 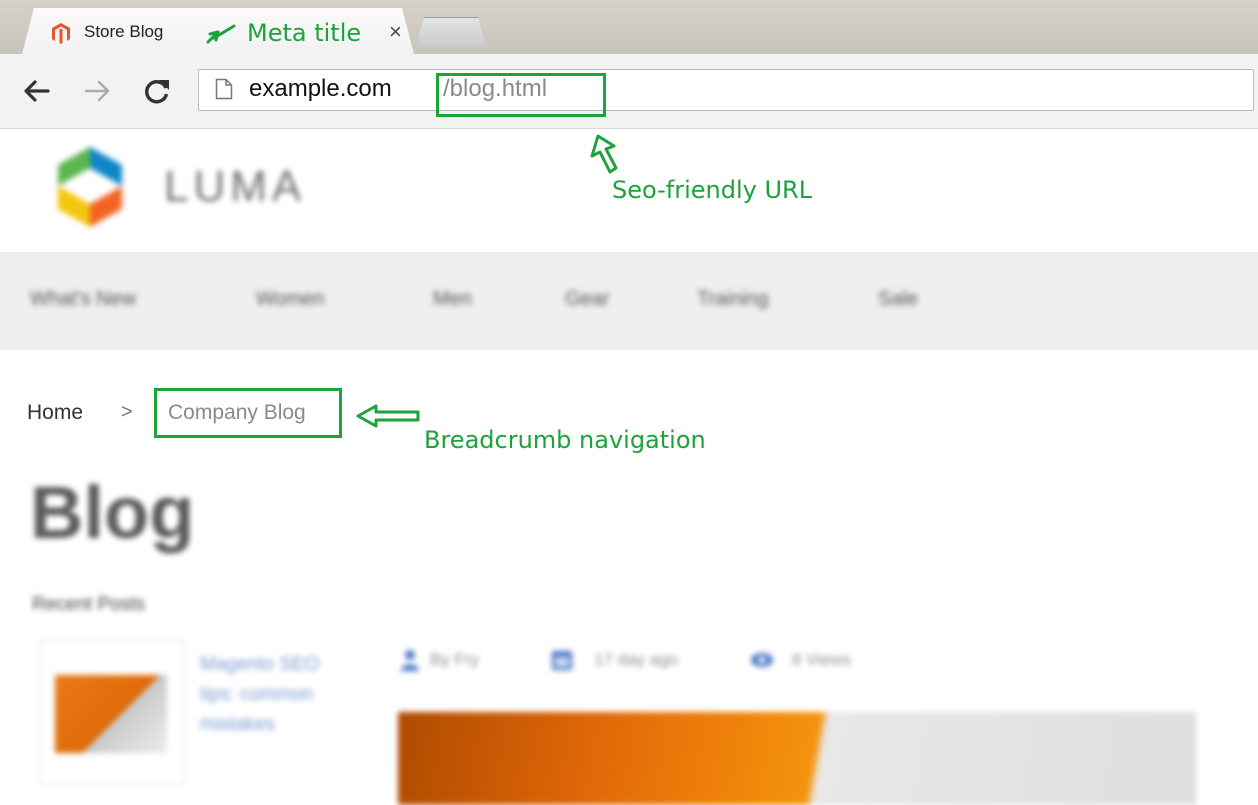 I want to click on post-date: 17 day ago, so click(x=636, y=659).